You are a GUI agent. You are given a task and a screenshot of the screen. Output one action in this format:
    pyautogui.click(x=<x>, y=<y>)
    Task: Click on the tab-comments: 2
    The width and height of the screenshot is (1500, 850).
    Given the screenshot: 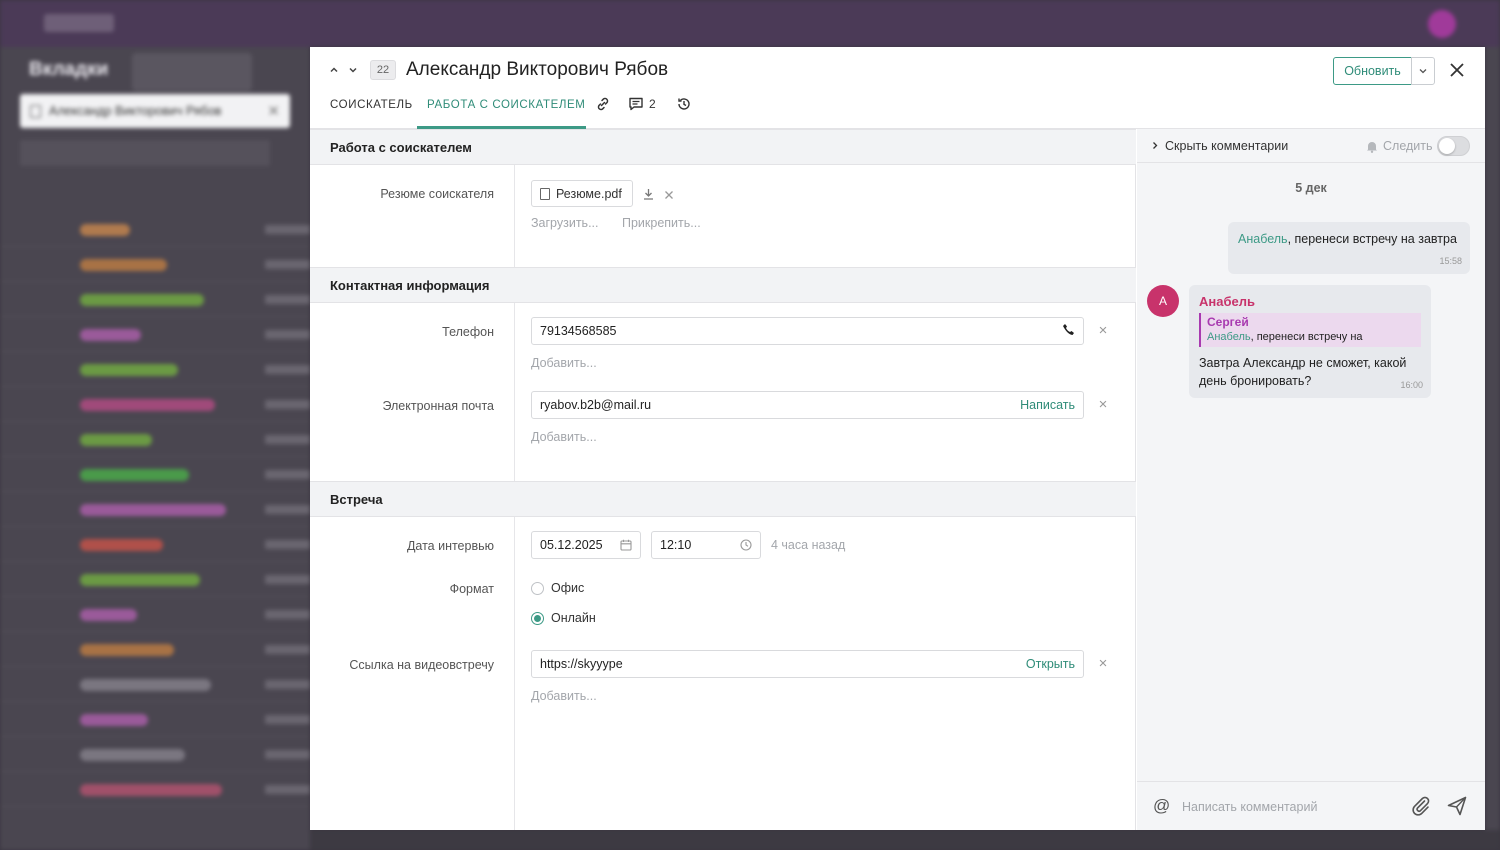 What is the action you would take?
    pyautogui.click(x=642, y=104)
    